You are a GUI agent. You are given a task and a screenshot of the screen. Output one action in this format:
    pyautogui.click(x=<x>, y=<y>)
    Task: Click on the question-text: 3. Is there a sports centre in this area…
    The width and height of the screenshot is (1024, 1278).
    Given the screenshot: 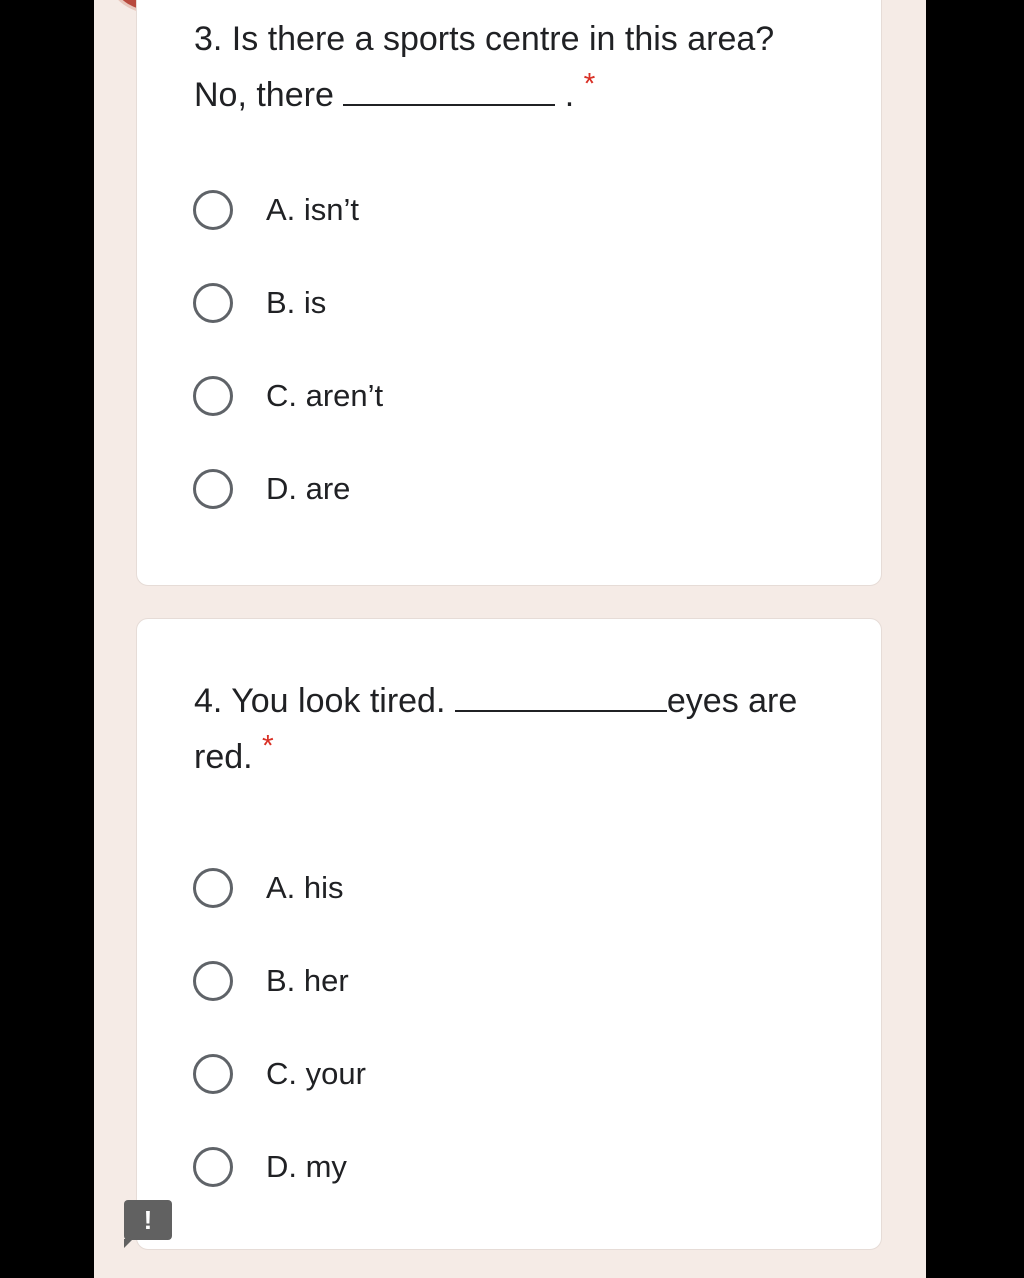 What is the action you would take?
    pyautogui.click(x=499, y=67)
    